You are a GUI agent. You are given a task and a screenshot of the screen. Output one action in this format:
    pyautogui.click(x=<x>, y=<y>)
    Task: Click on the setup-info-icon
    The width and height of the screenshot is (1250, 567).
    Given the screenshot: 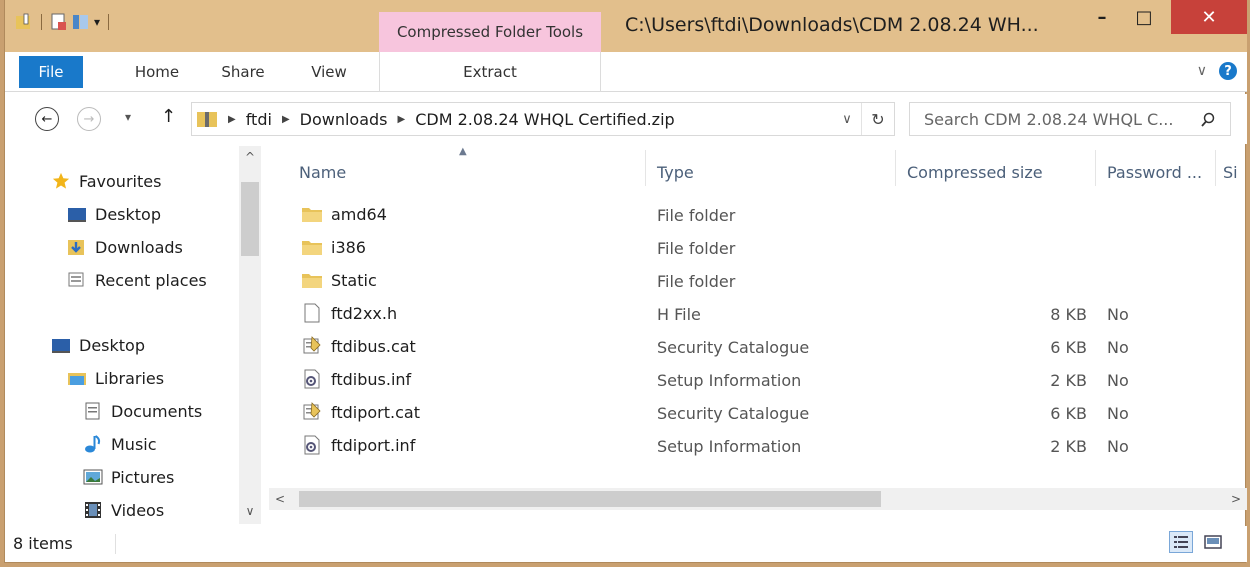 What is the action you would take?
    pyautogui.click(x=312, y=445)
    